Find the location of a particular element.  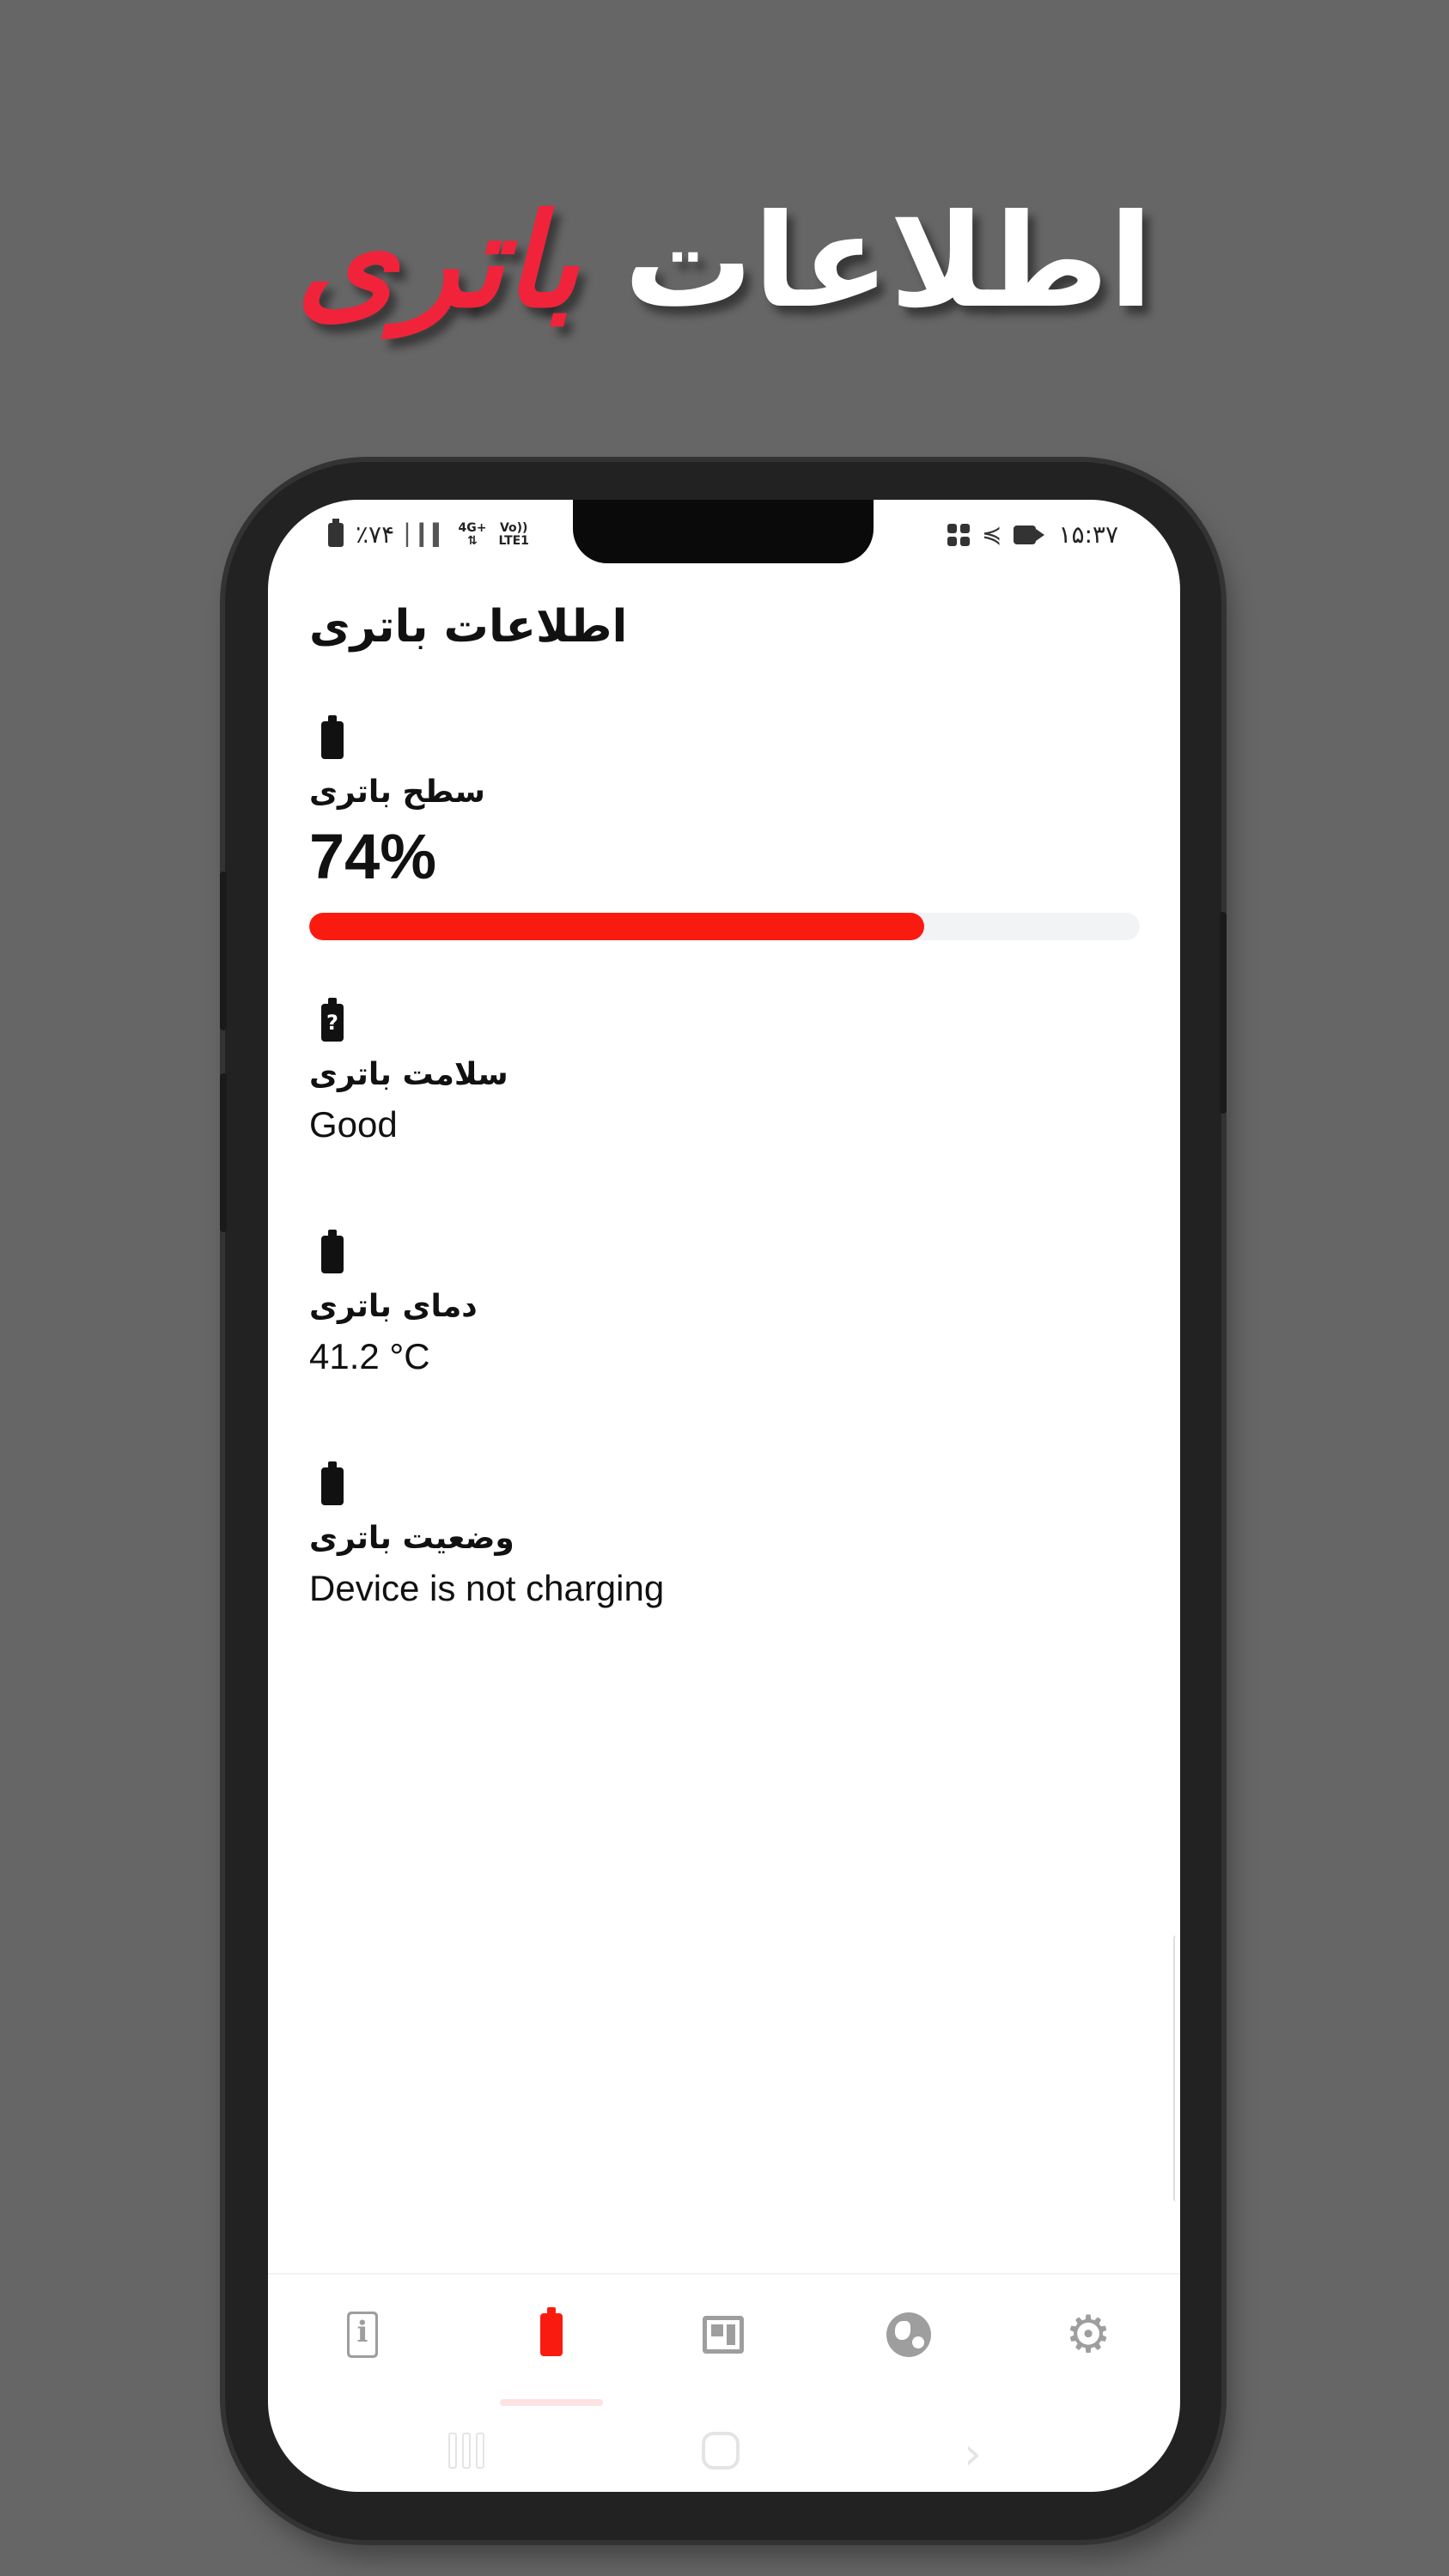

info-icon is located at coordinates (362, 2335).